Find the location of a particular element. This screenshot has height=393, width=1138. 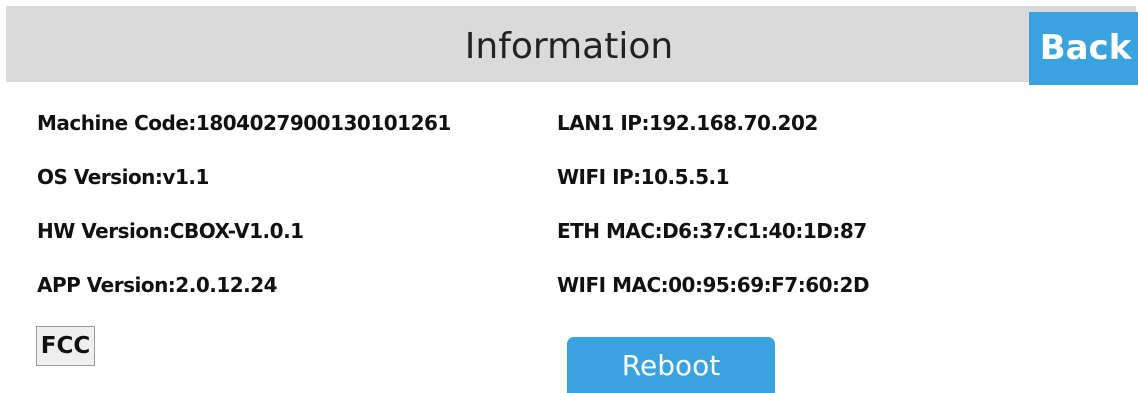

reboot-button: Reboot is located at coordinates (671, 365).